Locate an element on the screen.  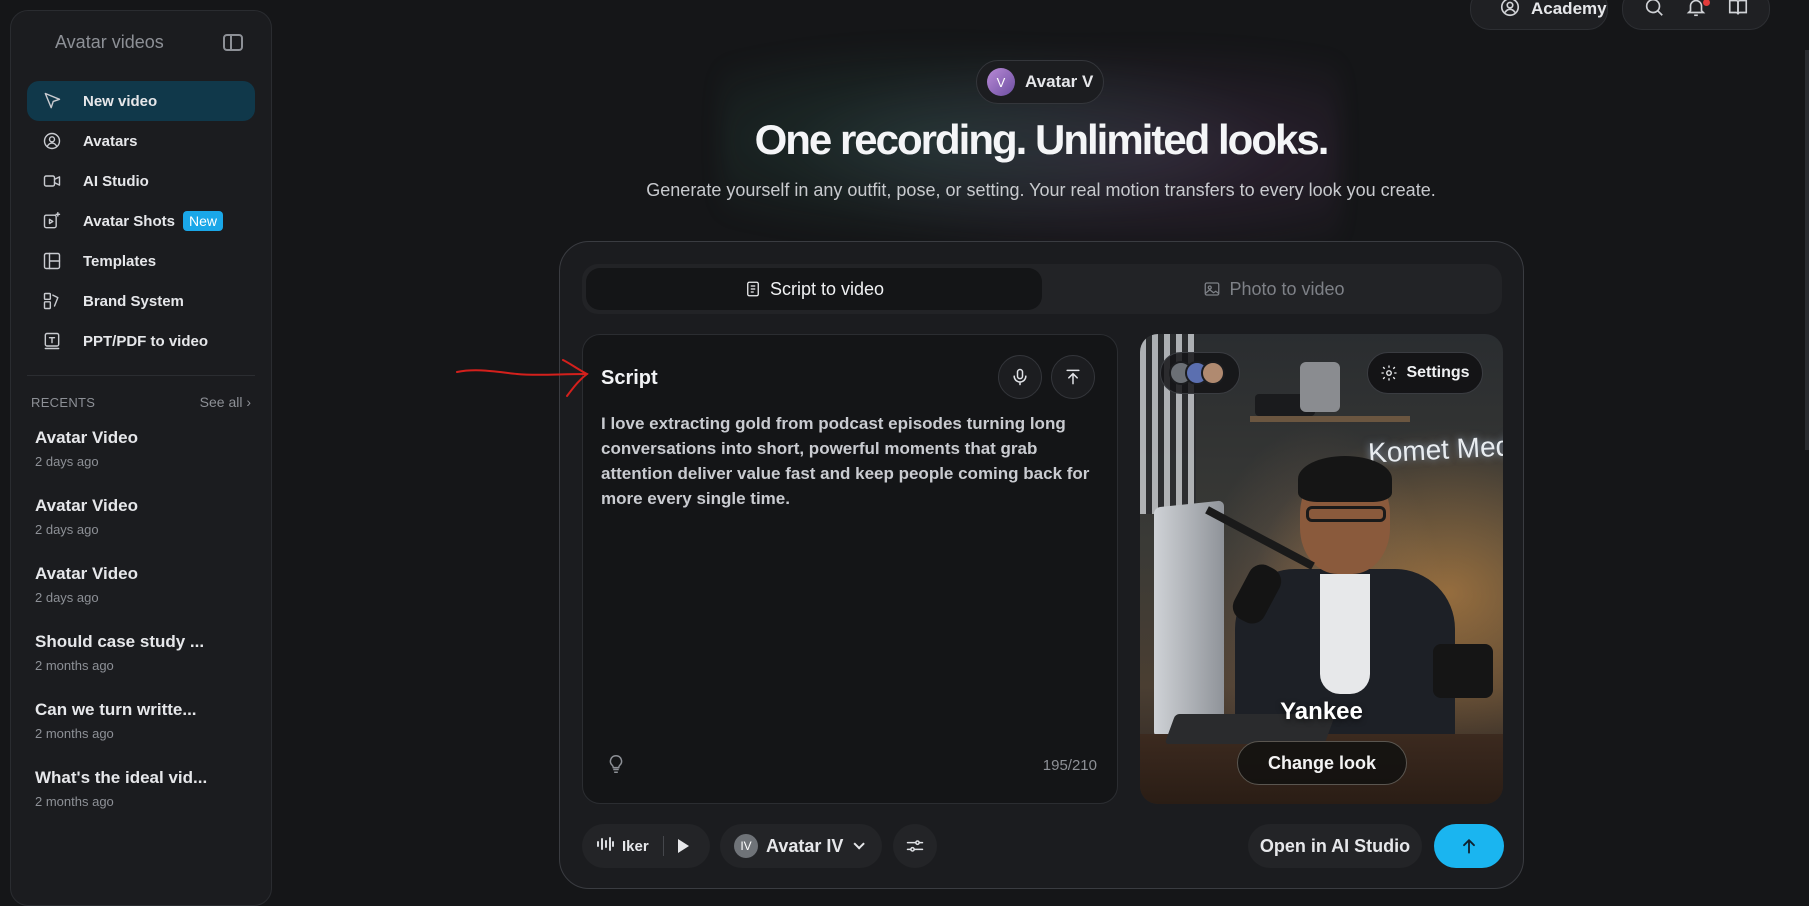
record-voice-button is located at coordinates (1020, 377).